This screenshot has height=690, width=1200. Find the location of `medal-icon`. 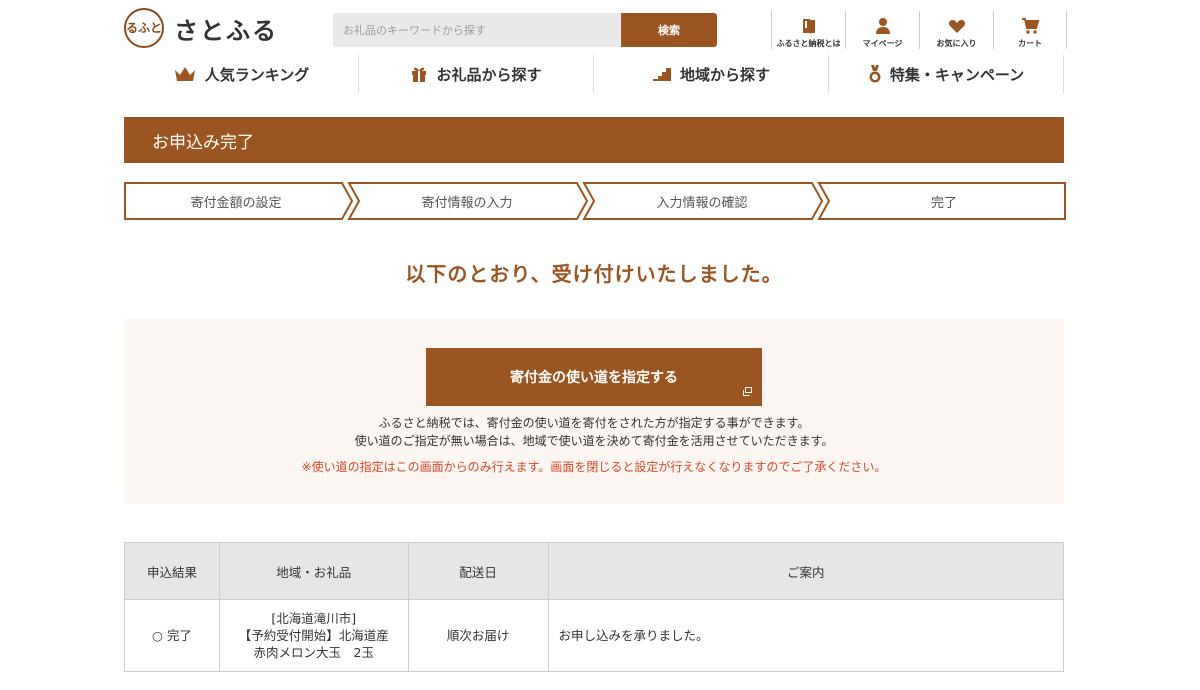

medal-icon is located at coordinates (875, 74).